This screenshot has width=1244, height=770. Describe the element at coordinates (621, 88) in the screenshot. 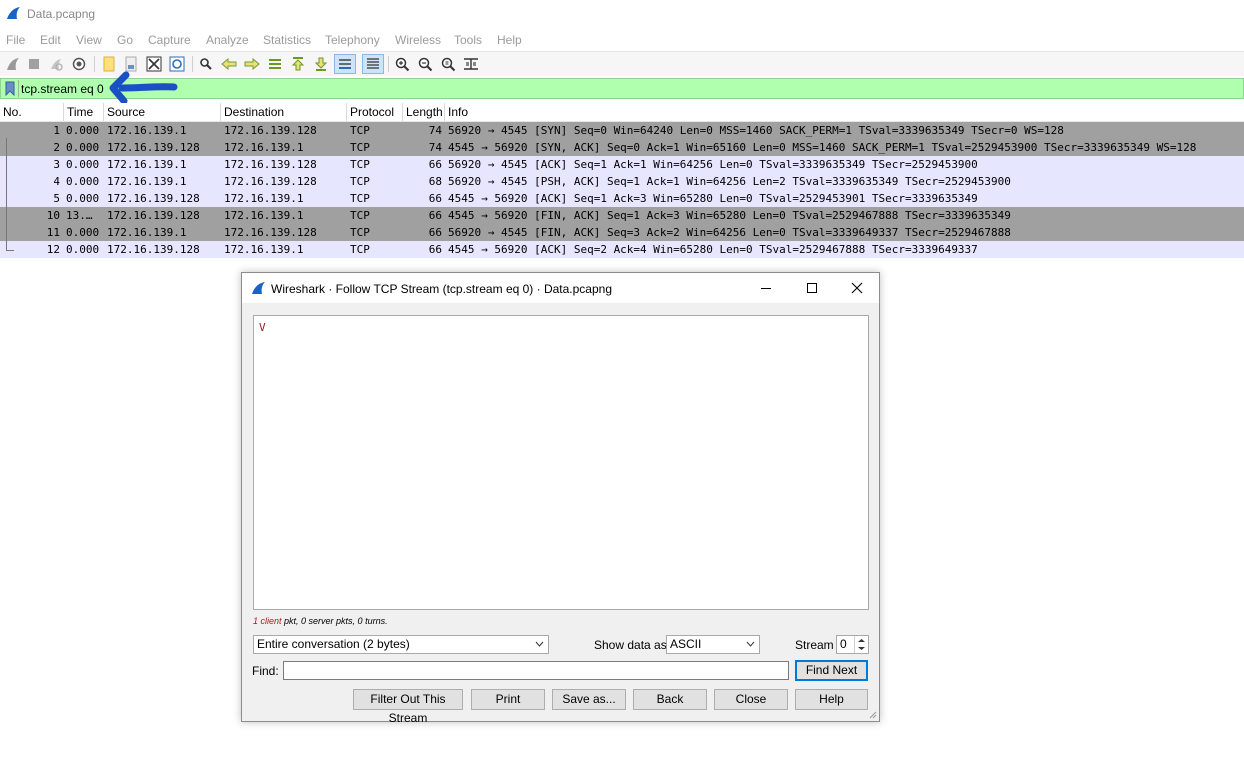

I see `display-filter-input` at that location.